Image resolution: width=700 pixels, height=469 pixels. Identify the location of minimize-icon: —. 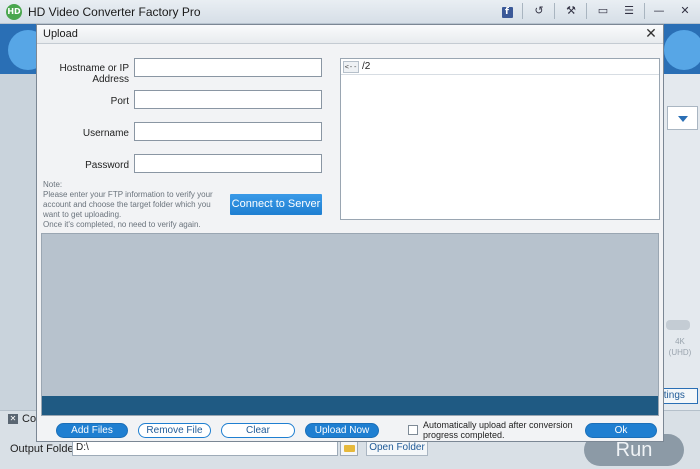
(659, 11).